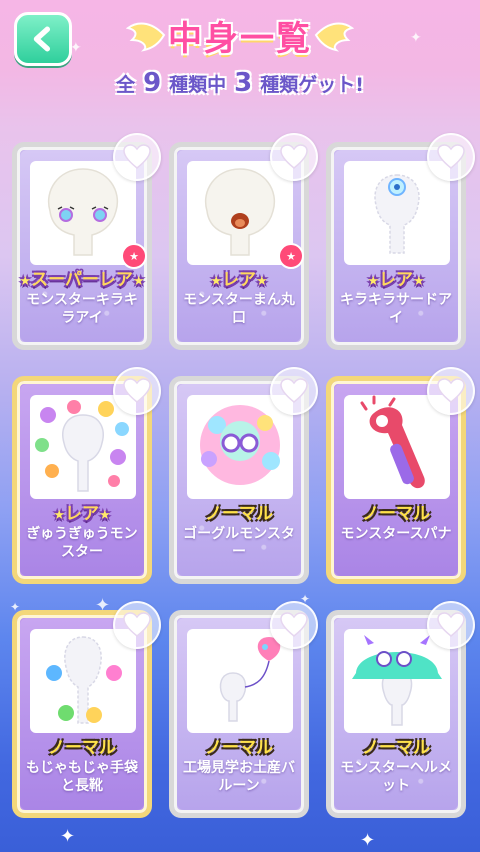 The image size is (480, 852). What do you see at coordinates (334, 37) in the screenshot?
I see `wing-right-icon` at bounding box center [334, 37].